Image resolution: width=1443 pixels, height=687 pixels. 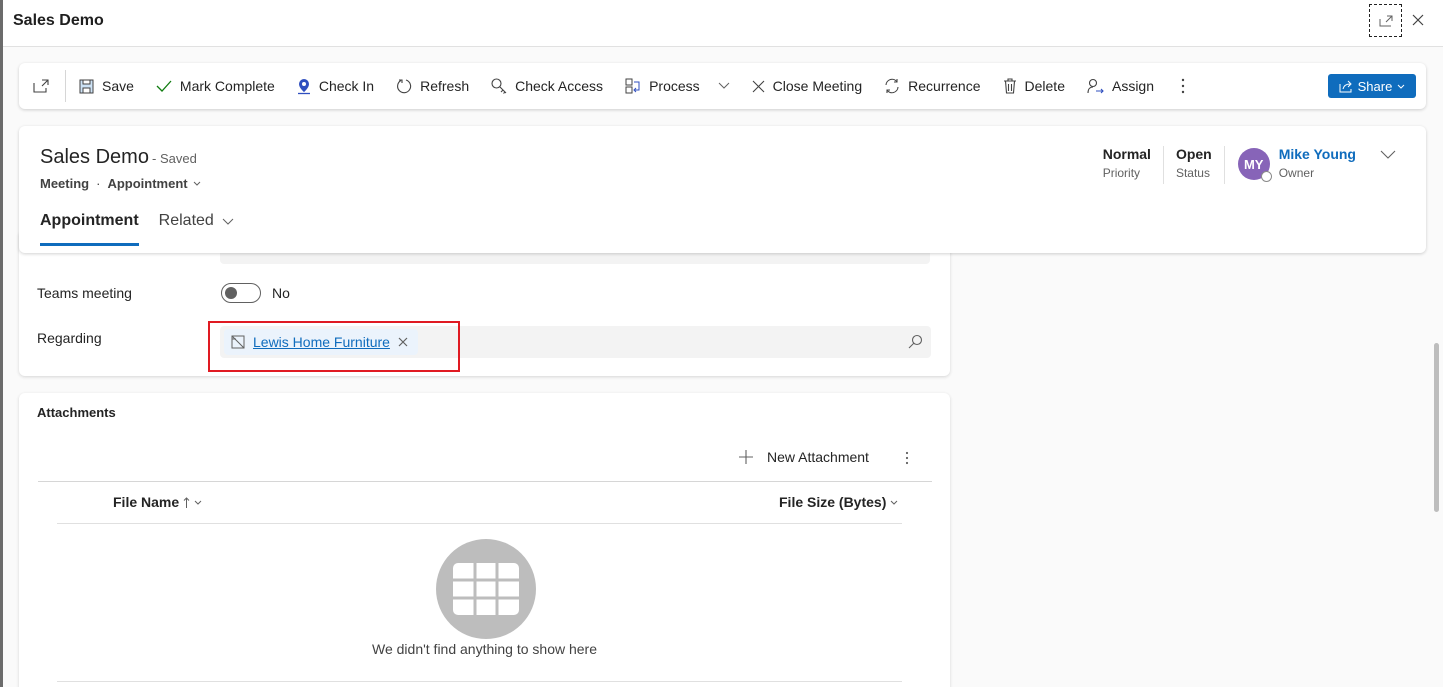 What do you see at coordinates (818, 457) in the screenshot?
I see `new-attachment-label: New Attachment` at bounding box center [818, 457].